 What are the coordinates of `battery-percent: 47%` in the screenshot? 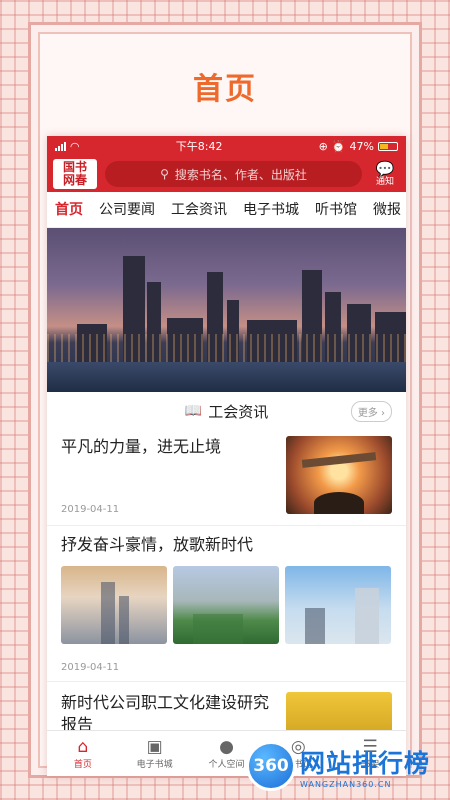 It's located at (361, 146).